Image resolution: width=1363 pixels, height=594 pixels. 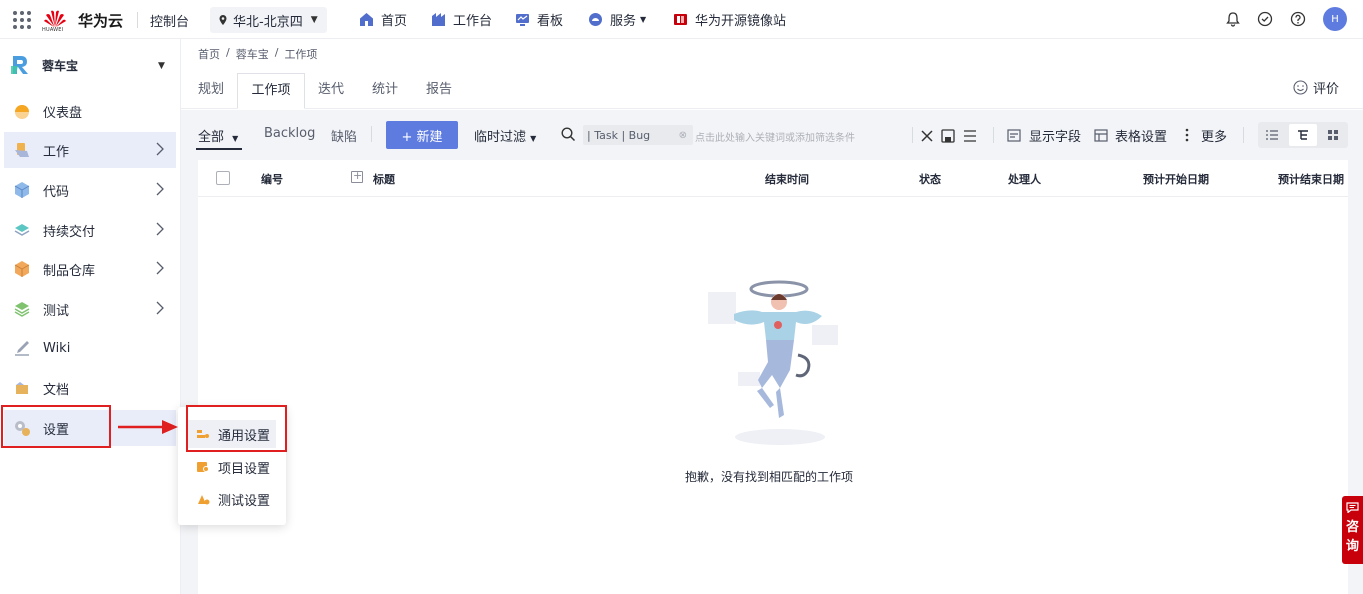 I want to click on select-all-checkbox, so click(x=223, y=178).